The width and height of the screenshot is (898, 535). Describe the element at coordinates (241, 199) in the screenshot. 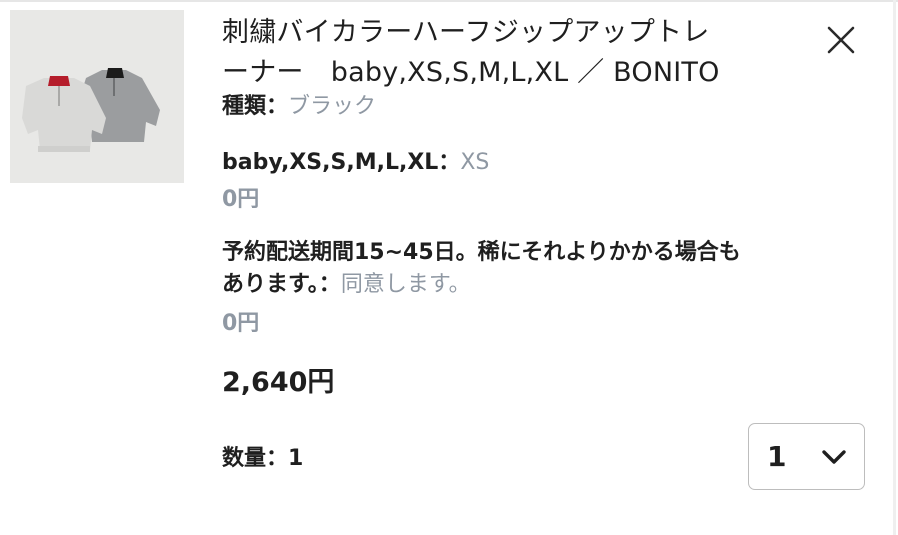

I see `option-size-price: 0円` at that location.